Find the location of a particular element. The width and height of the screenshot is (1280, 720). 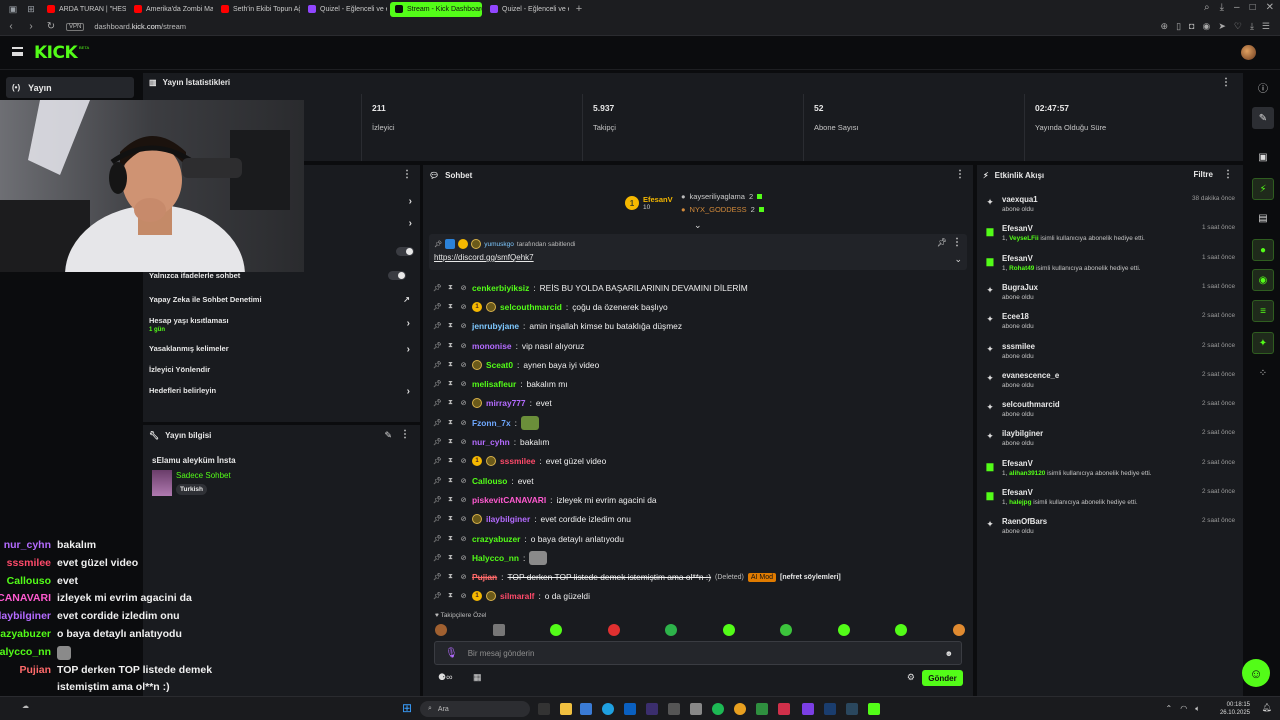

send-button: Gönder is located at coordinates (942, 678).